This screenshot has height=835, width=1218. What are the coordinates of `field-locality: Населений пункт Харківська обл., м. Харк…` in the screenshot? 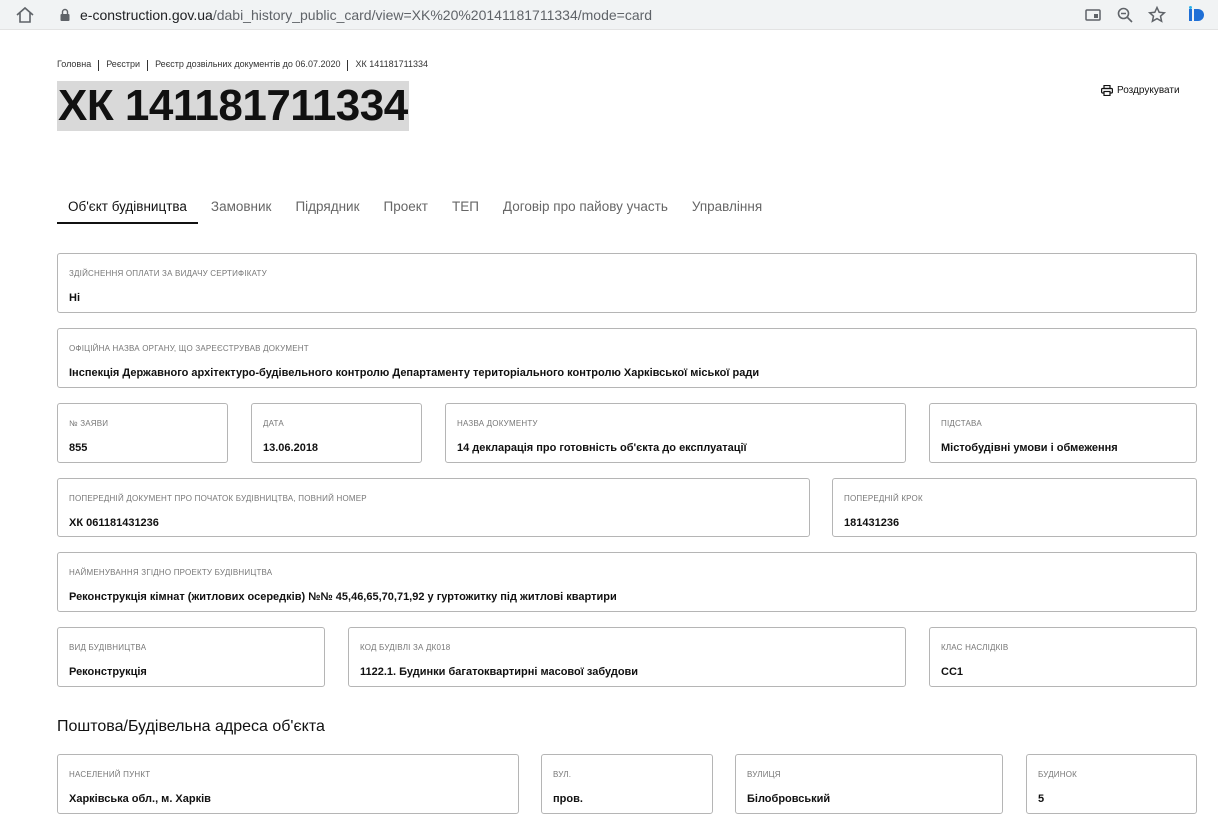 It's located at (288, 784).